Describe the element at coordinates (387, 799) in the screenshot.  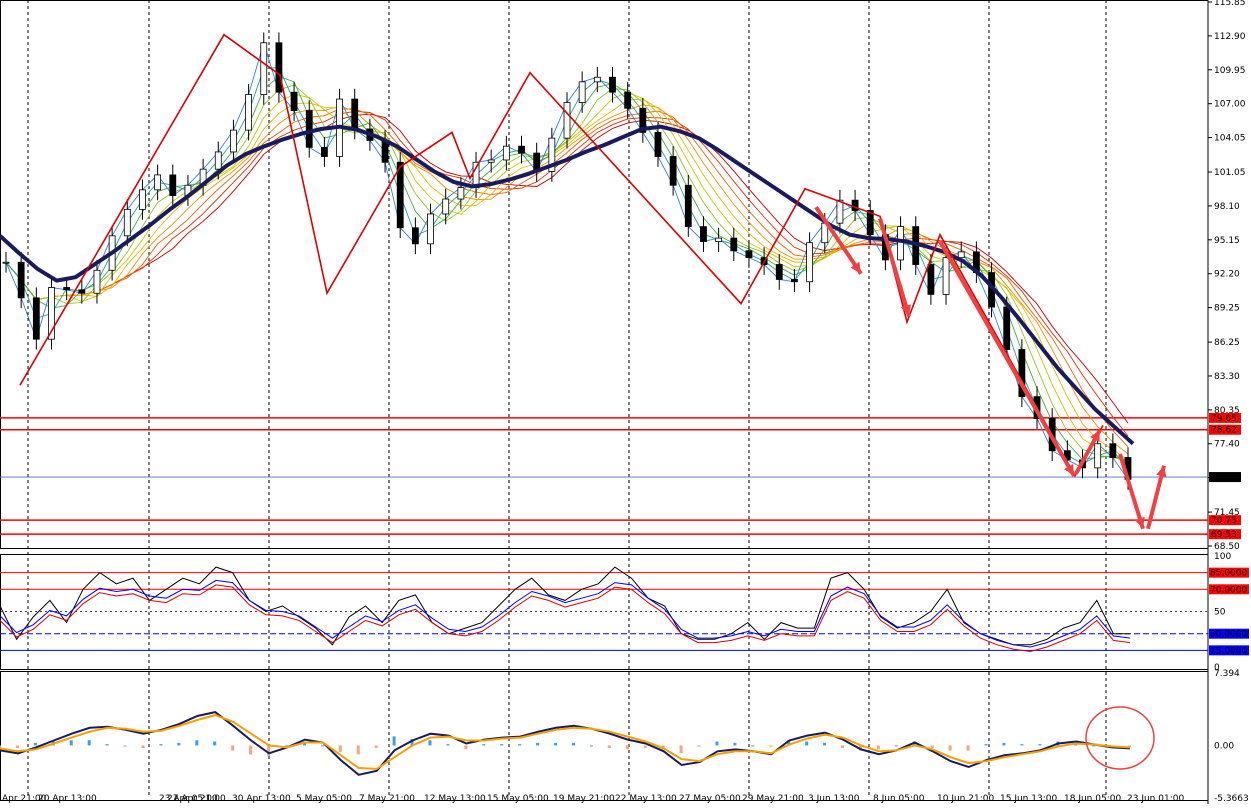
I see `x-tick-label: 7 May 21:00` at that location.